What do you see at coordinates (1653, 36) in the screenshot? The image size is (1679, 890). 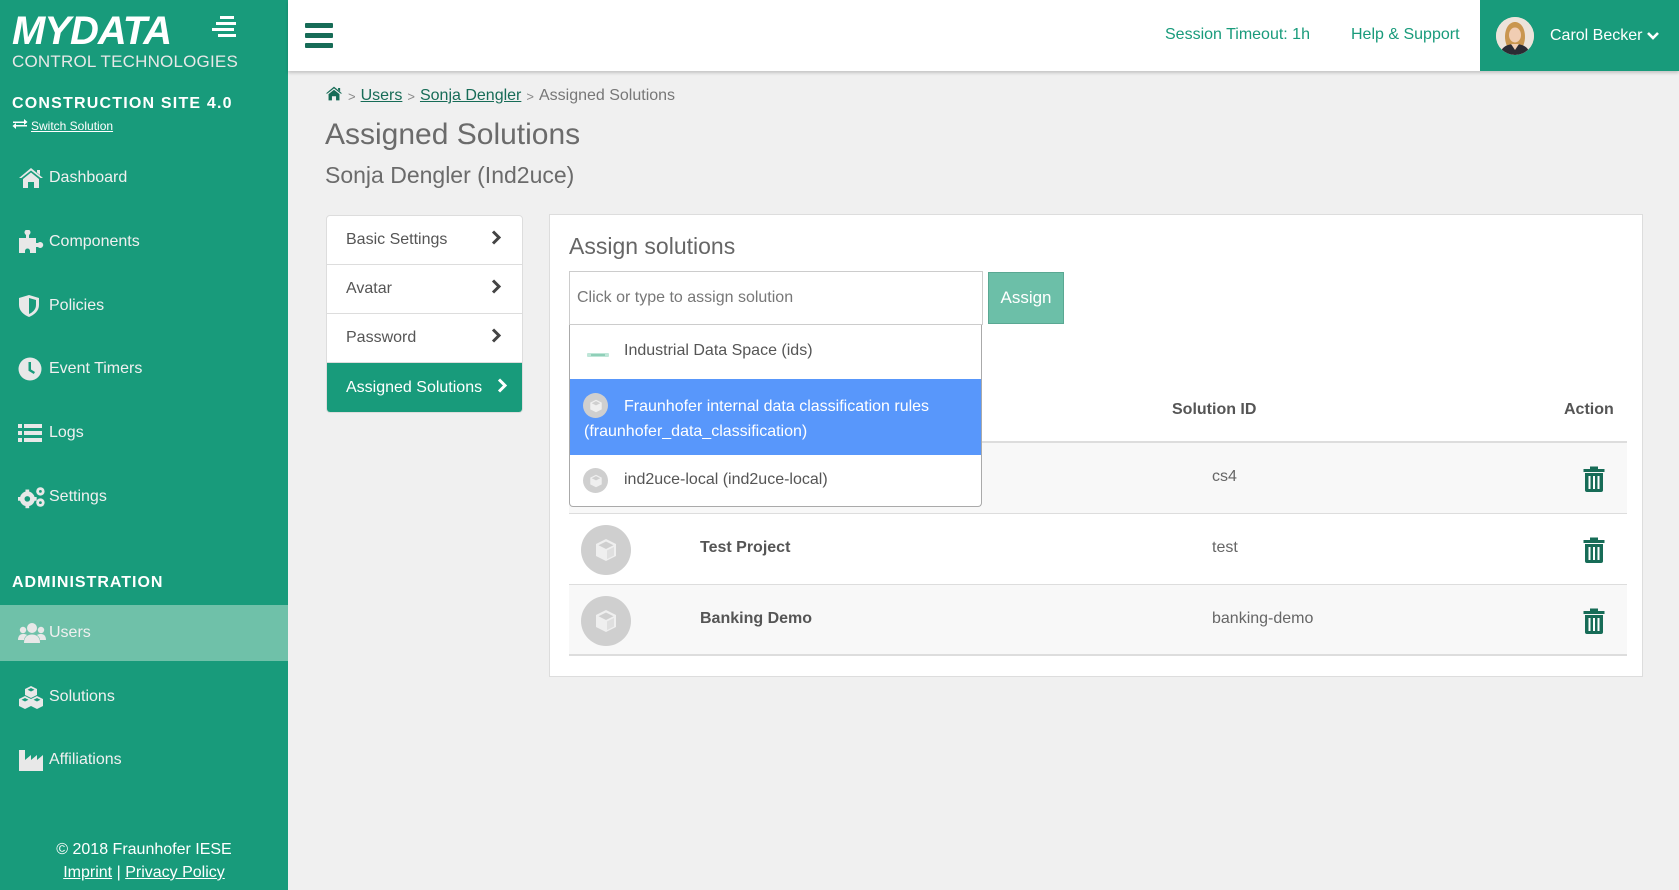 I see `chevron-down-icon` at bounding box center [1653, 36].